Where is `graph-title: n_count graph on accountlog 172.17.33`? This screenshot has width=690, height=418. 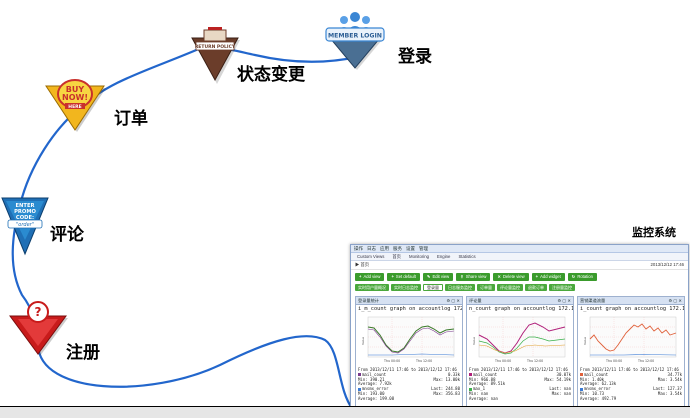 graph-title: n_count graph on accountlog 172.17.33 is located at coordinates (521, 309).